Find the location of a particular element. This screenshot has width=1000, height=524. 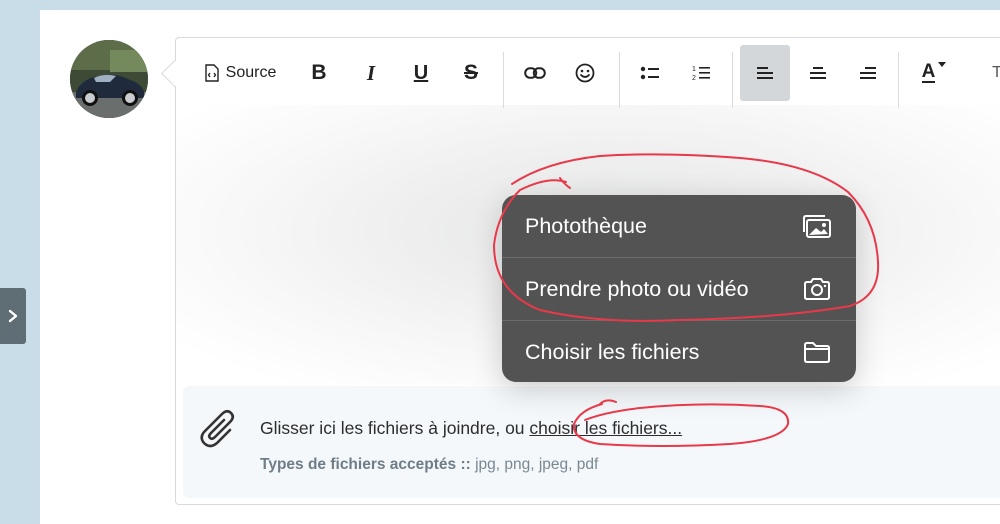

smiley-icon is located at coordinates (585, 73).